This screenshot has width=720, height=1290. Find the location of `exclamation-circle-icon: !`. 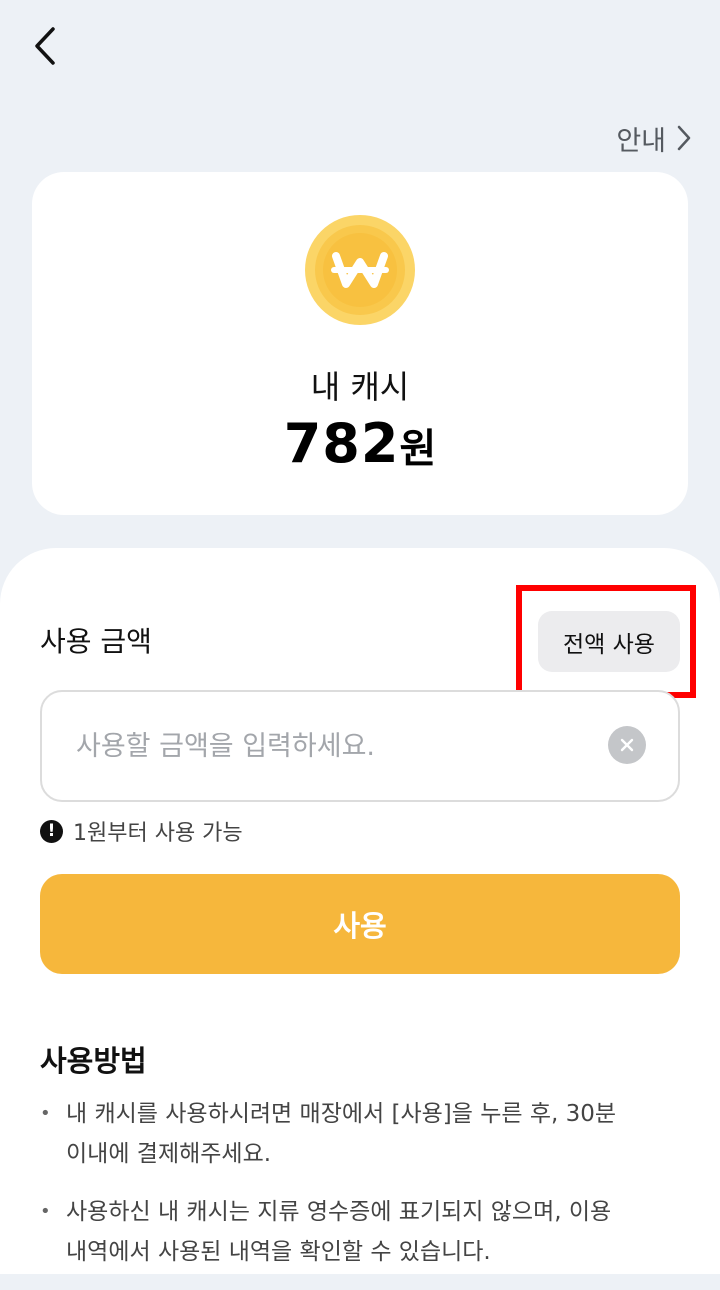

exclamation-circle-icon: ! is located at coordinates (51, 831).